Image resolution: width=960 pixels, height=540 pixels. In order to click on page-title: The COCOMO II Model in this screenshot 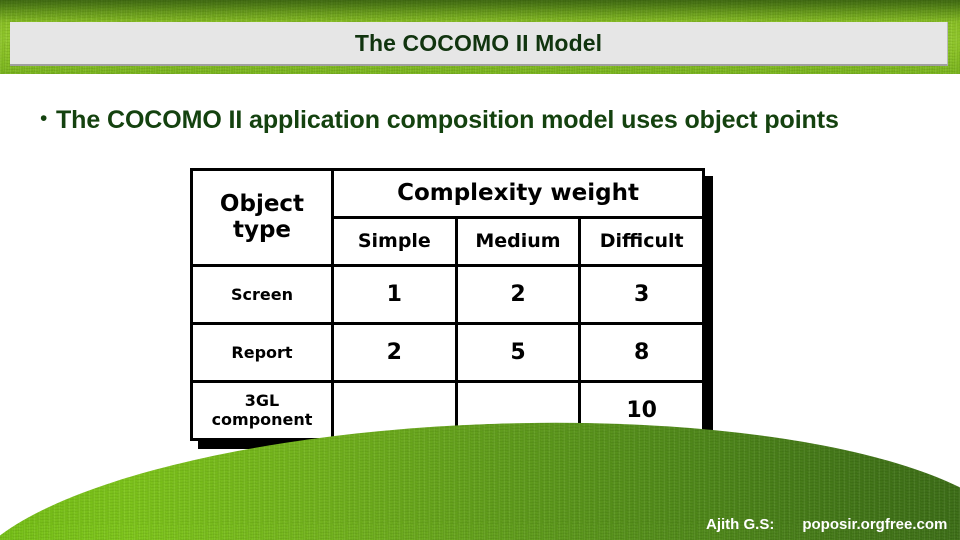, I will do `click(478, 42)`.